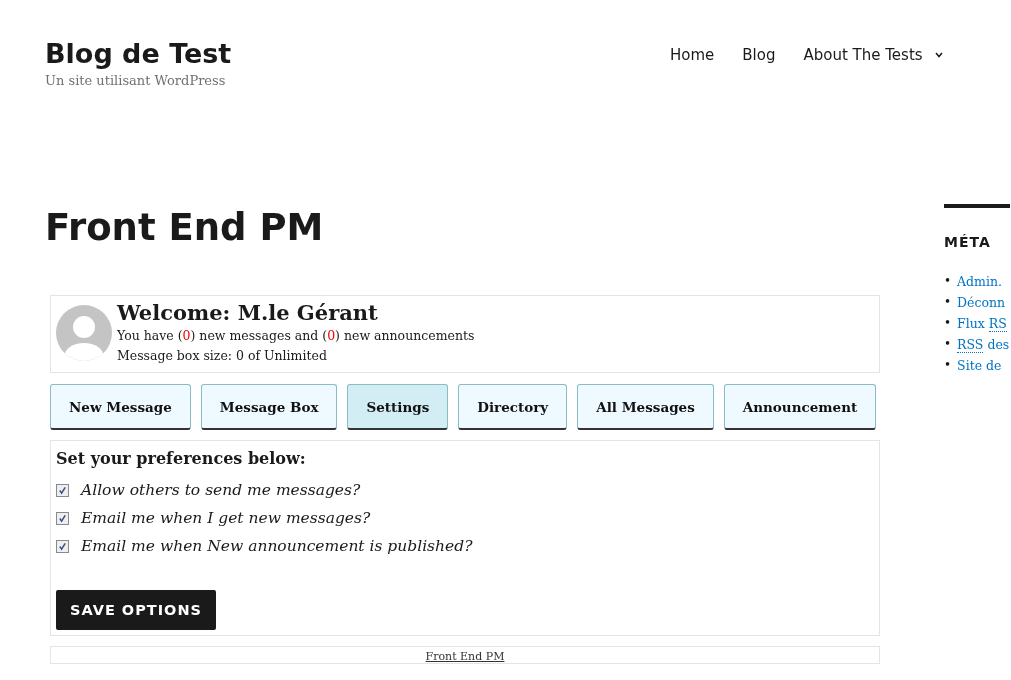 This screenshot has height=680, width=1011. I want to click on settings-heading: Set your preferences below:, so click(181, 458).